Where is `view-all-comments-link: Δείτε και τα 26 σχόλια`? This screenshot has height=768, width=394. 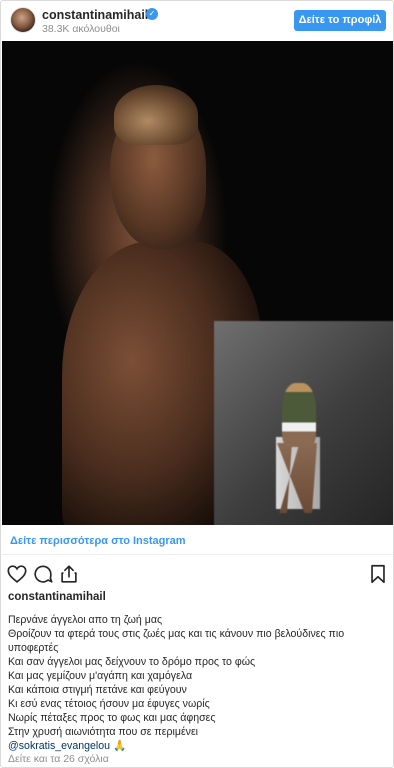
view-all-comments-link: Δείτε και τα 26 σχόλια is located at coordinates (58, 759).